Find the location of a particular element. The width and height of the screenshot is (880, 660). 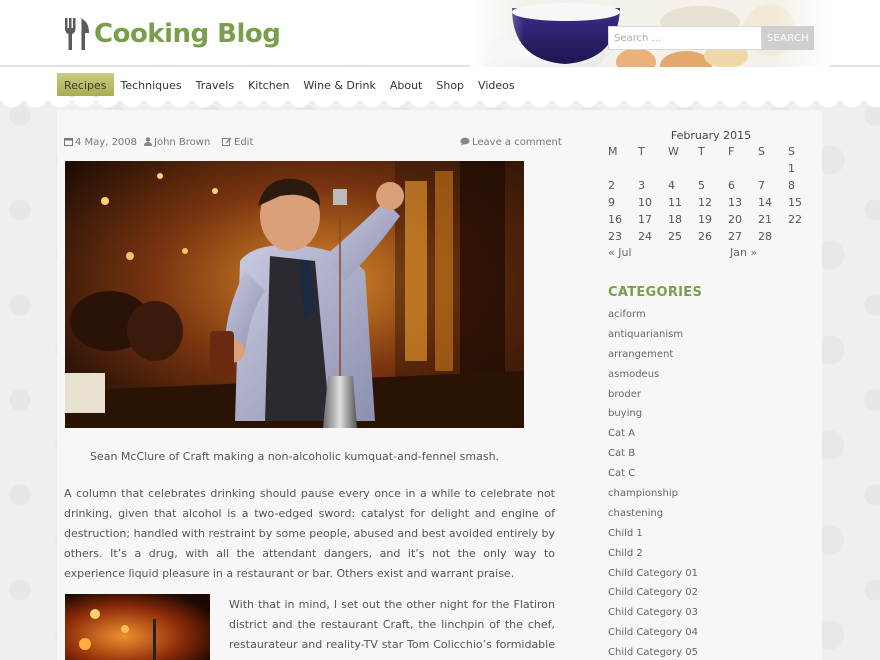

post-comment-link: Leave a comment is located at coordinates (511, 142).